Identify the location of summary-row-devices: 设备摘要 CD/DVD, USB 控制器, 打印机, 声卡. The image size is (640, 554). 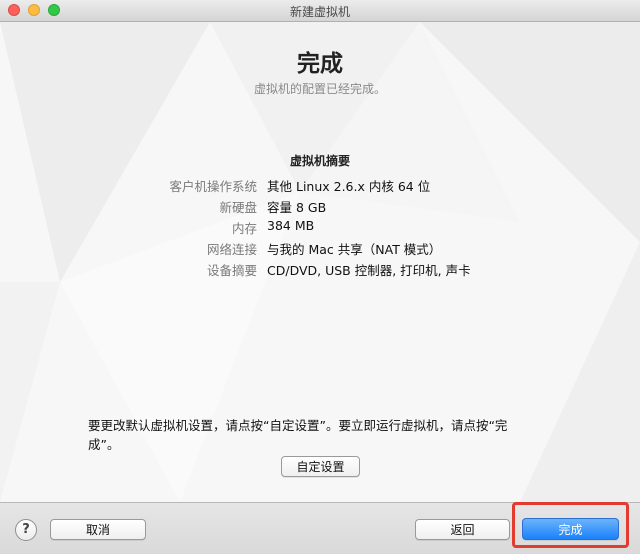
(320, 270).